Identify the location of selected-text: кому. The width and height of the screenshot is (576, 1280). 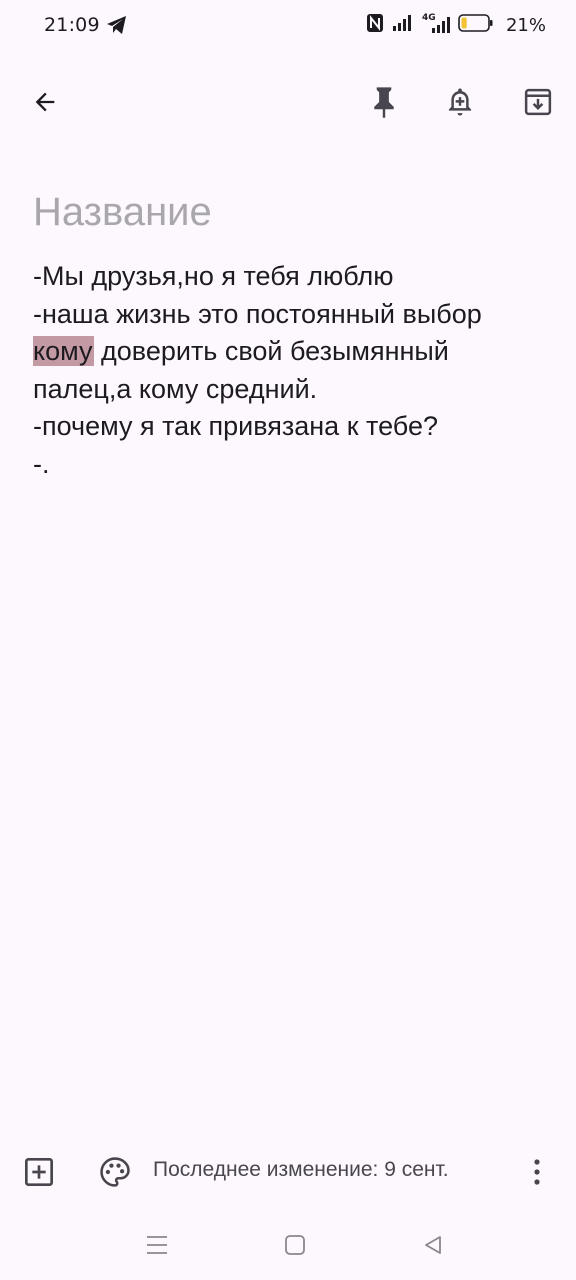
(63, 351).